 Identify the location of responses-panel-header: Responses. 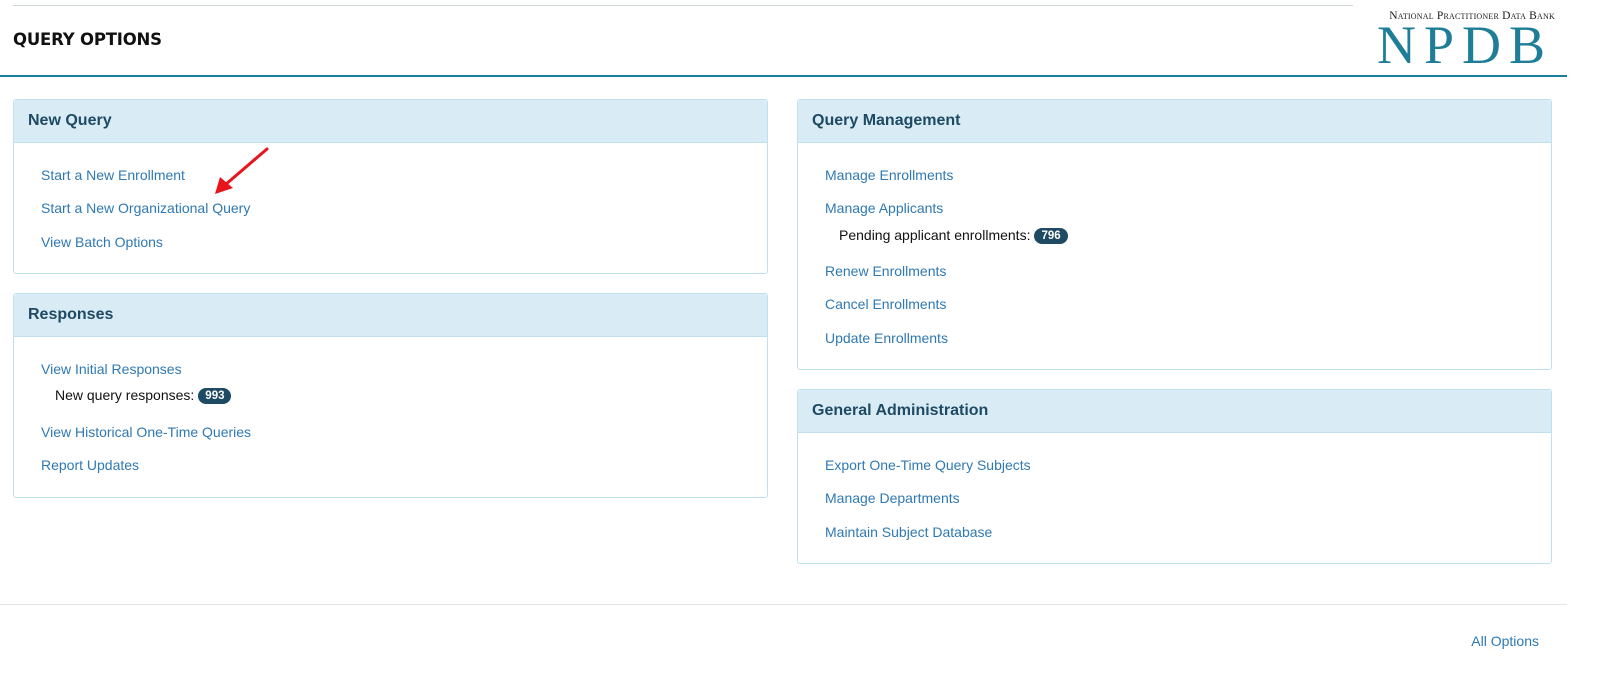
(390, 315).